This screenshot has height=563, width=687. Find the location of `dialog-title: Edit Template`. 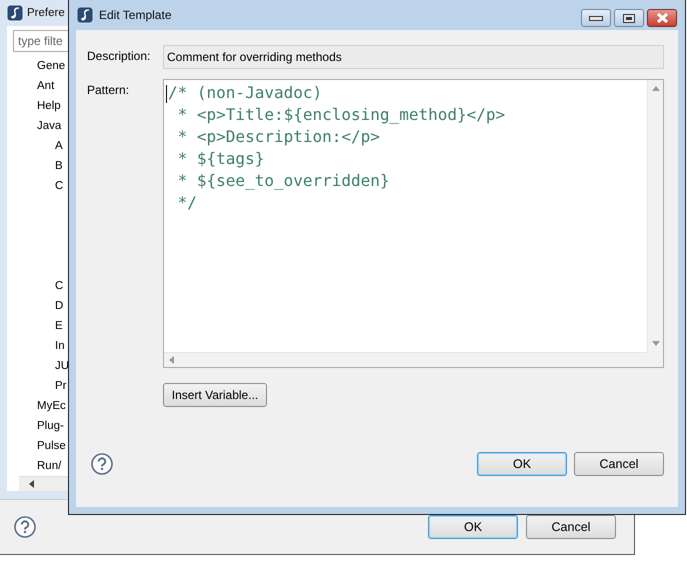

dialog-title: Edit Template is located at coordinates (135, 15).